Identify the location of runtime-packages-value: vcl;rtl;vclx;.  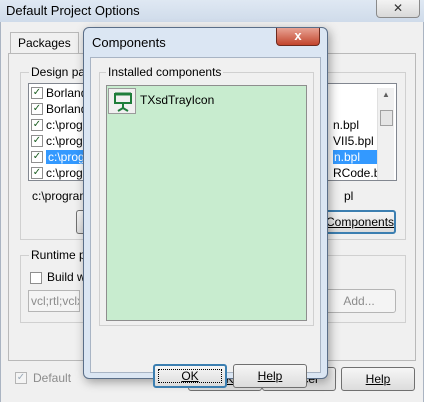
(55, 301).